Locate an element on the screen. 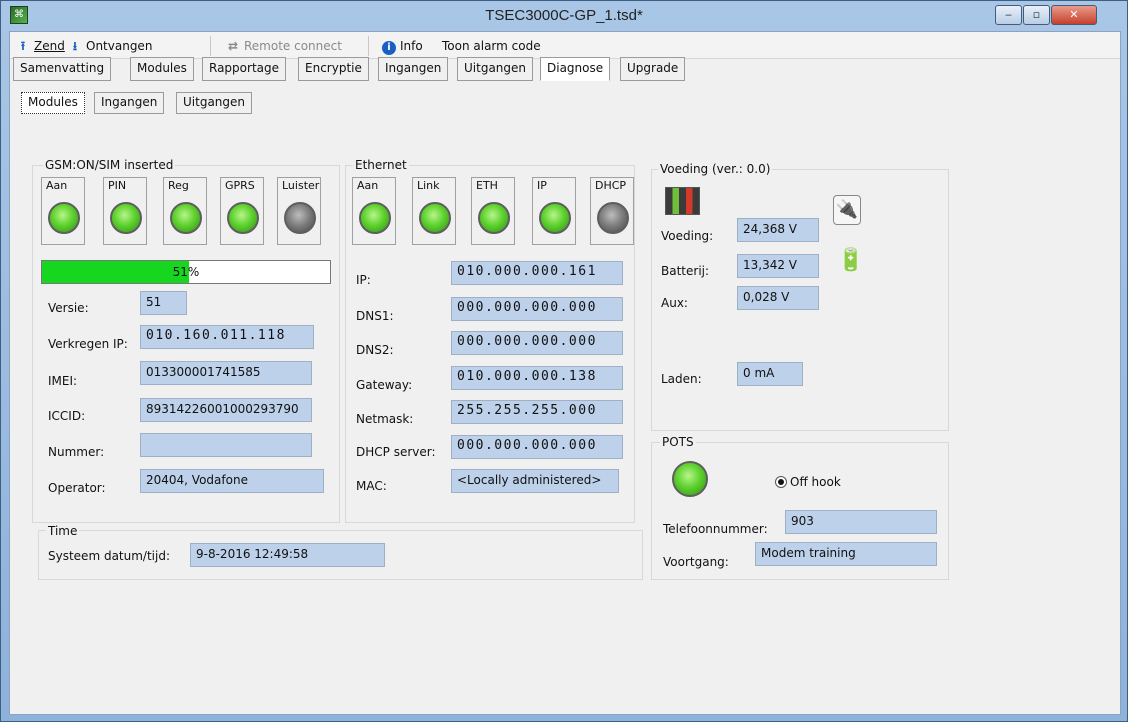 Image resolution: width=1128 pixels, height=722 pixels. ontvangen-label: Ontvangen is located at coordinates (119, 46).